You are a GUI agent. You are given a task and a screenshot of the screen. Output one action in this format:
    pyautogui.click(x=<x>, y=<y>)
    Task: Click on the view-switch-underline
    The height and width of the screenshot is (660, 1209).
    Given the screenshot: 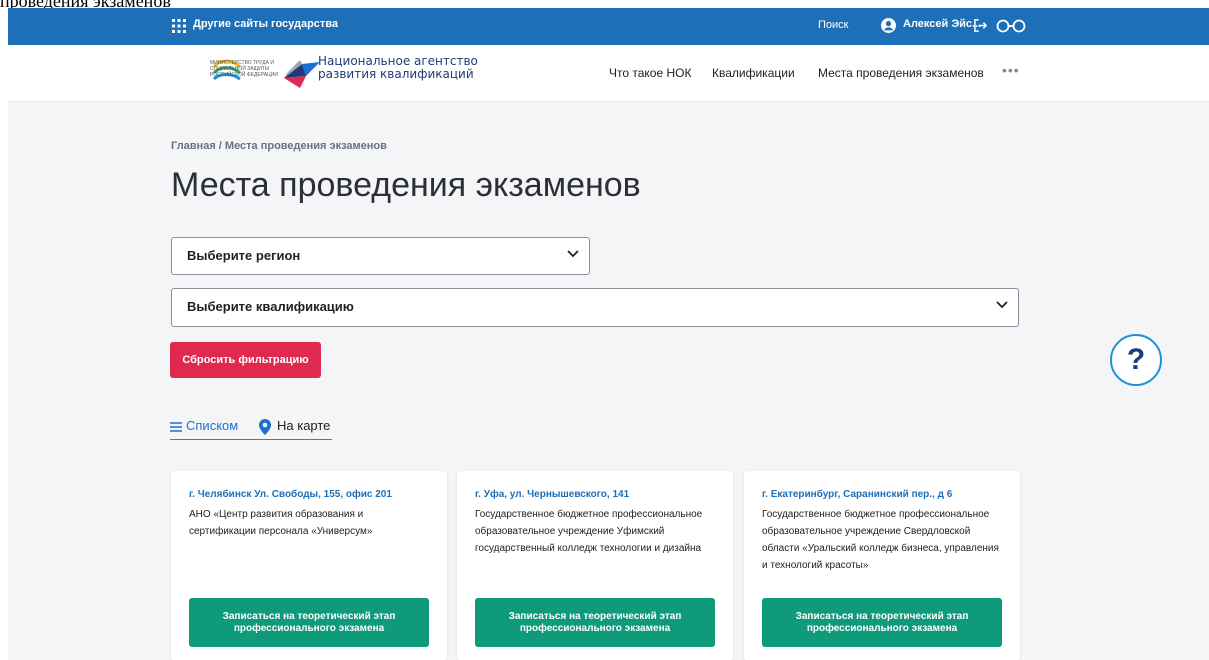 What is the action you would take?
    pyautogui.click(x=251, y=439)
    